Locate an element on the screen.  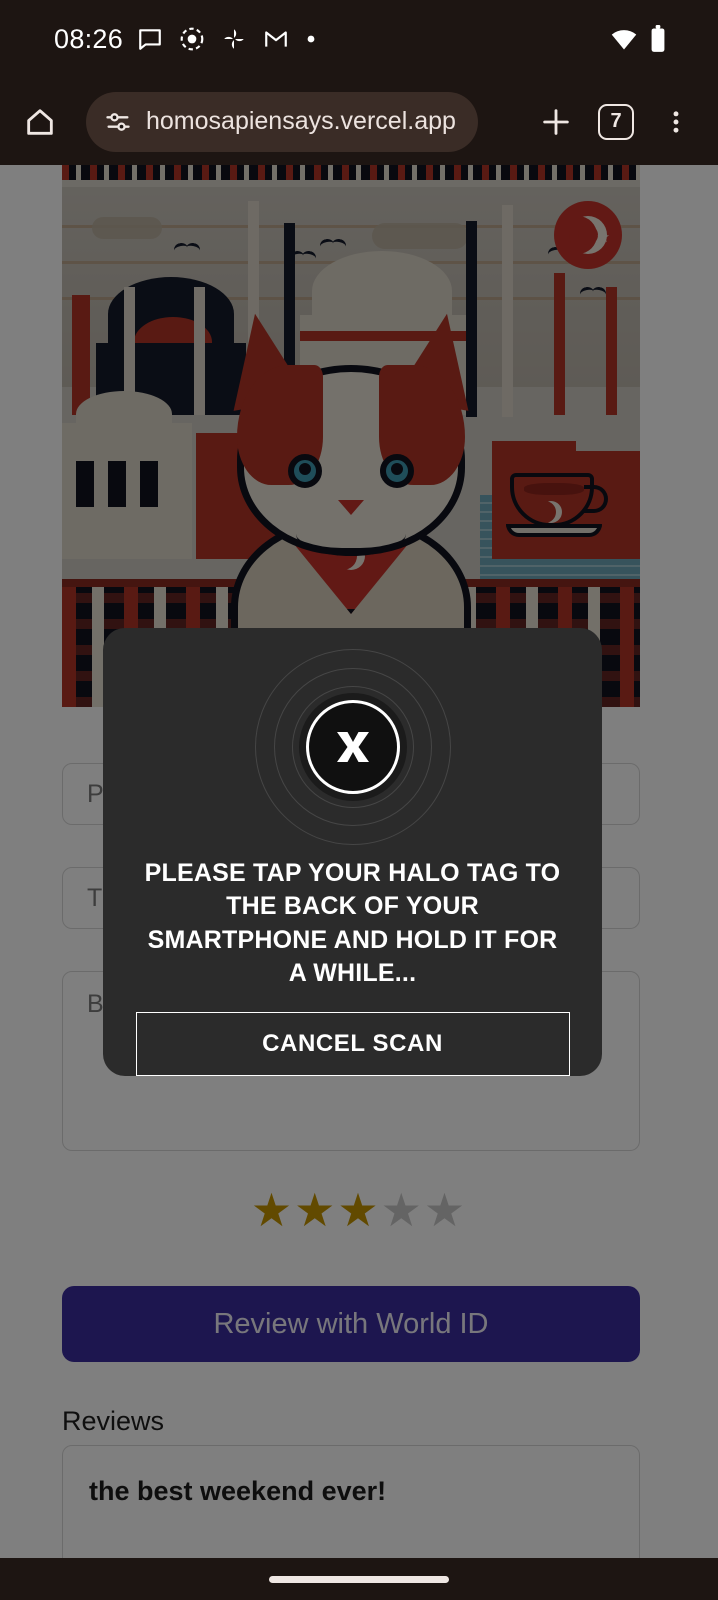
tune-icon is located at coordinates (118, 122).